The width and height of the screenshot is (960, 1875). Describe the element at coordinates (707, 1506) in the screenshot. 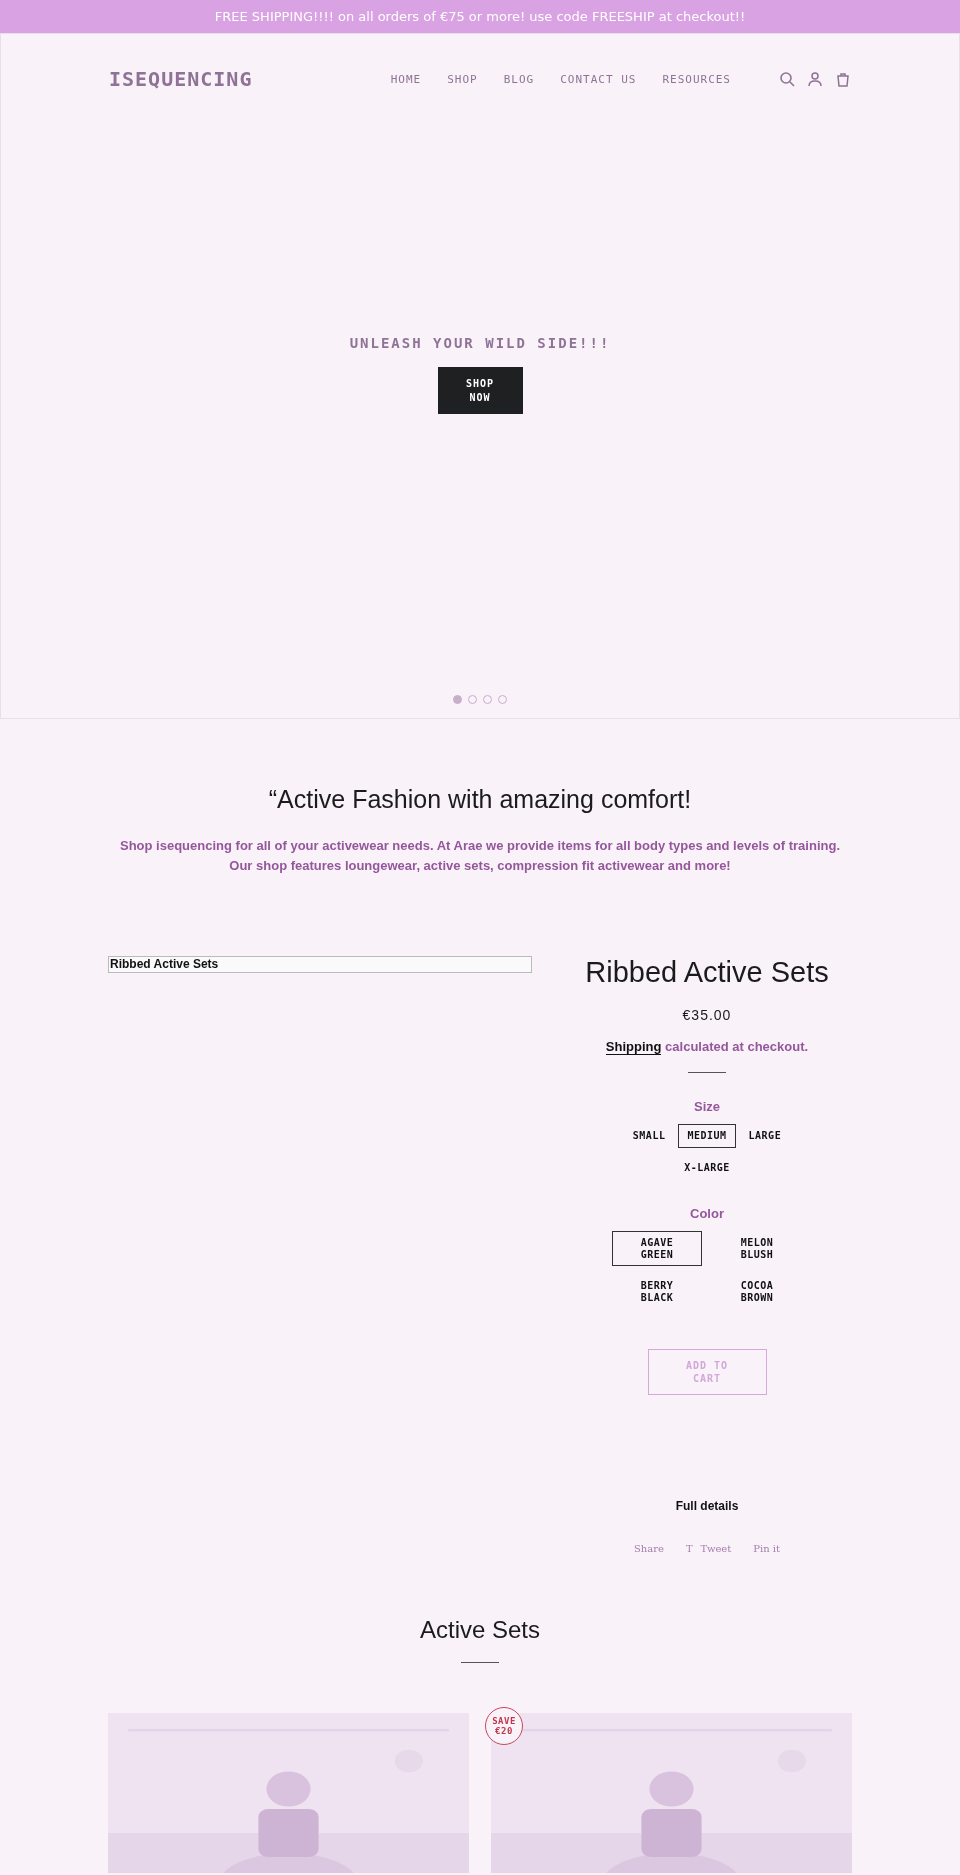

I see `full-details-link: Full details` at that location.